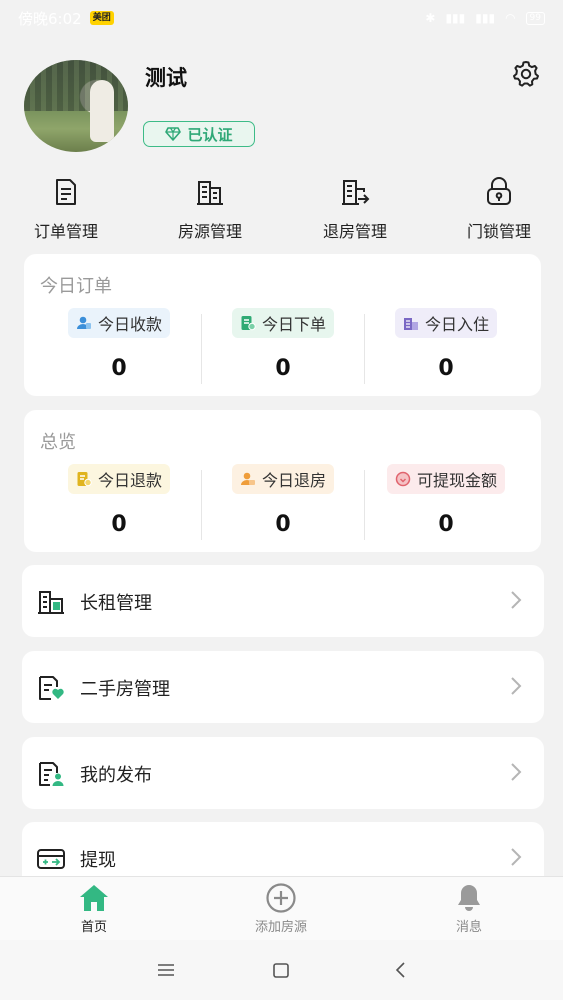  I want to click on quick-item-label: 房源管理, so click(209, 231).